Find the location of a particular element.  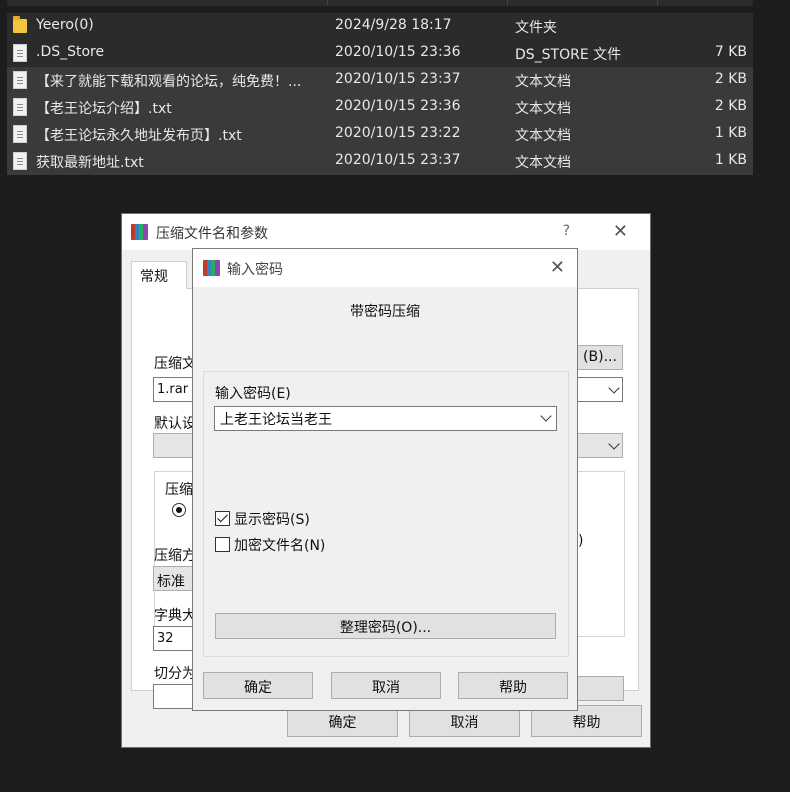

folder-icon is located at coordinates (20, 24).